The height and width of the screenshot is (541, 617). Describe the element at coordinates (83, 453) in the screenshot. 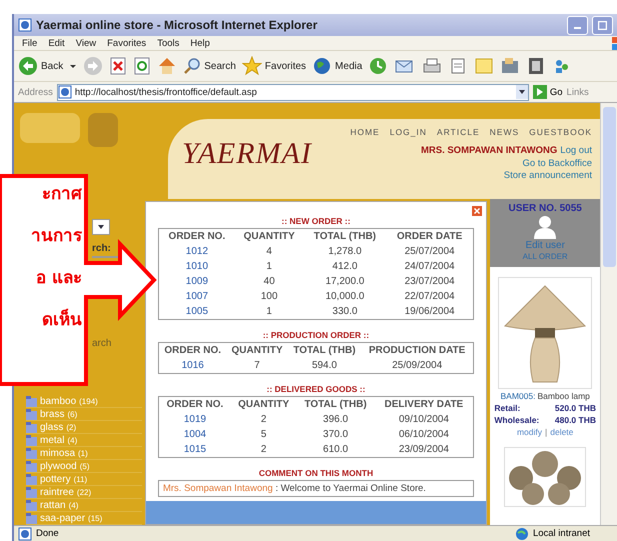

I see `category-count: (1)` at that location.